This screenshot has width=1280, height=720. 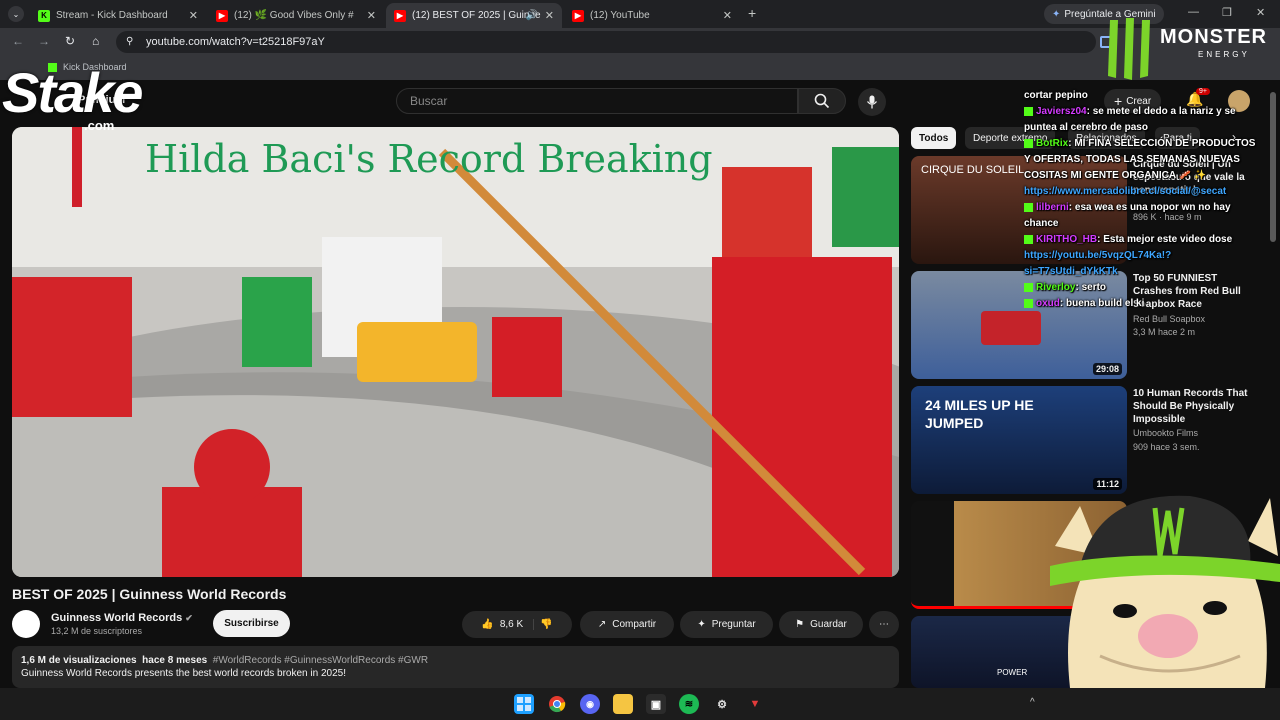 I want to click on tab-kick-dashboard: K Stream - Kick Dashboard ✕, so click(x=118, y=15).